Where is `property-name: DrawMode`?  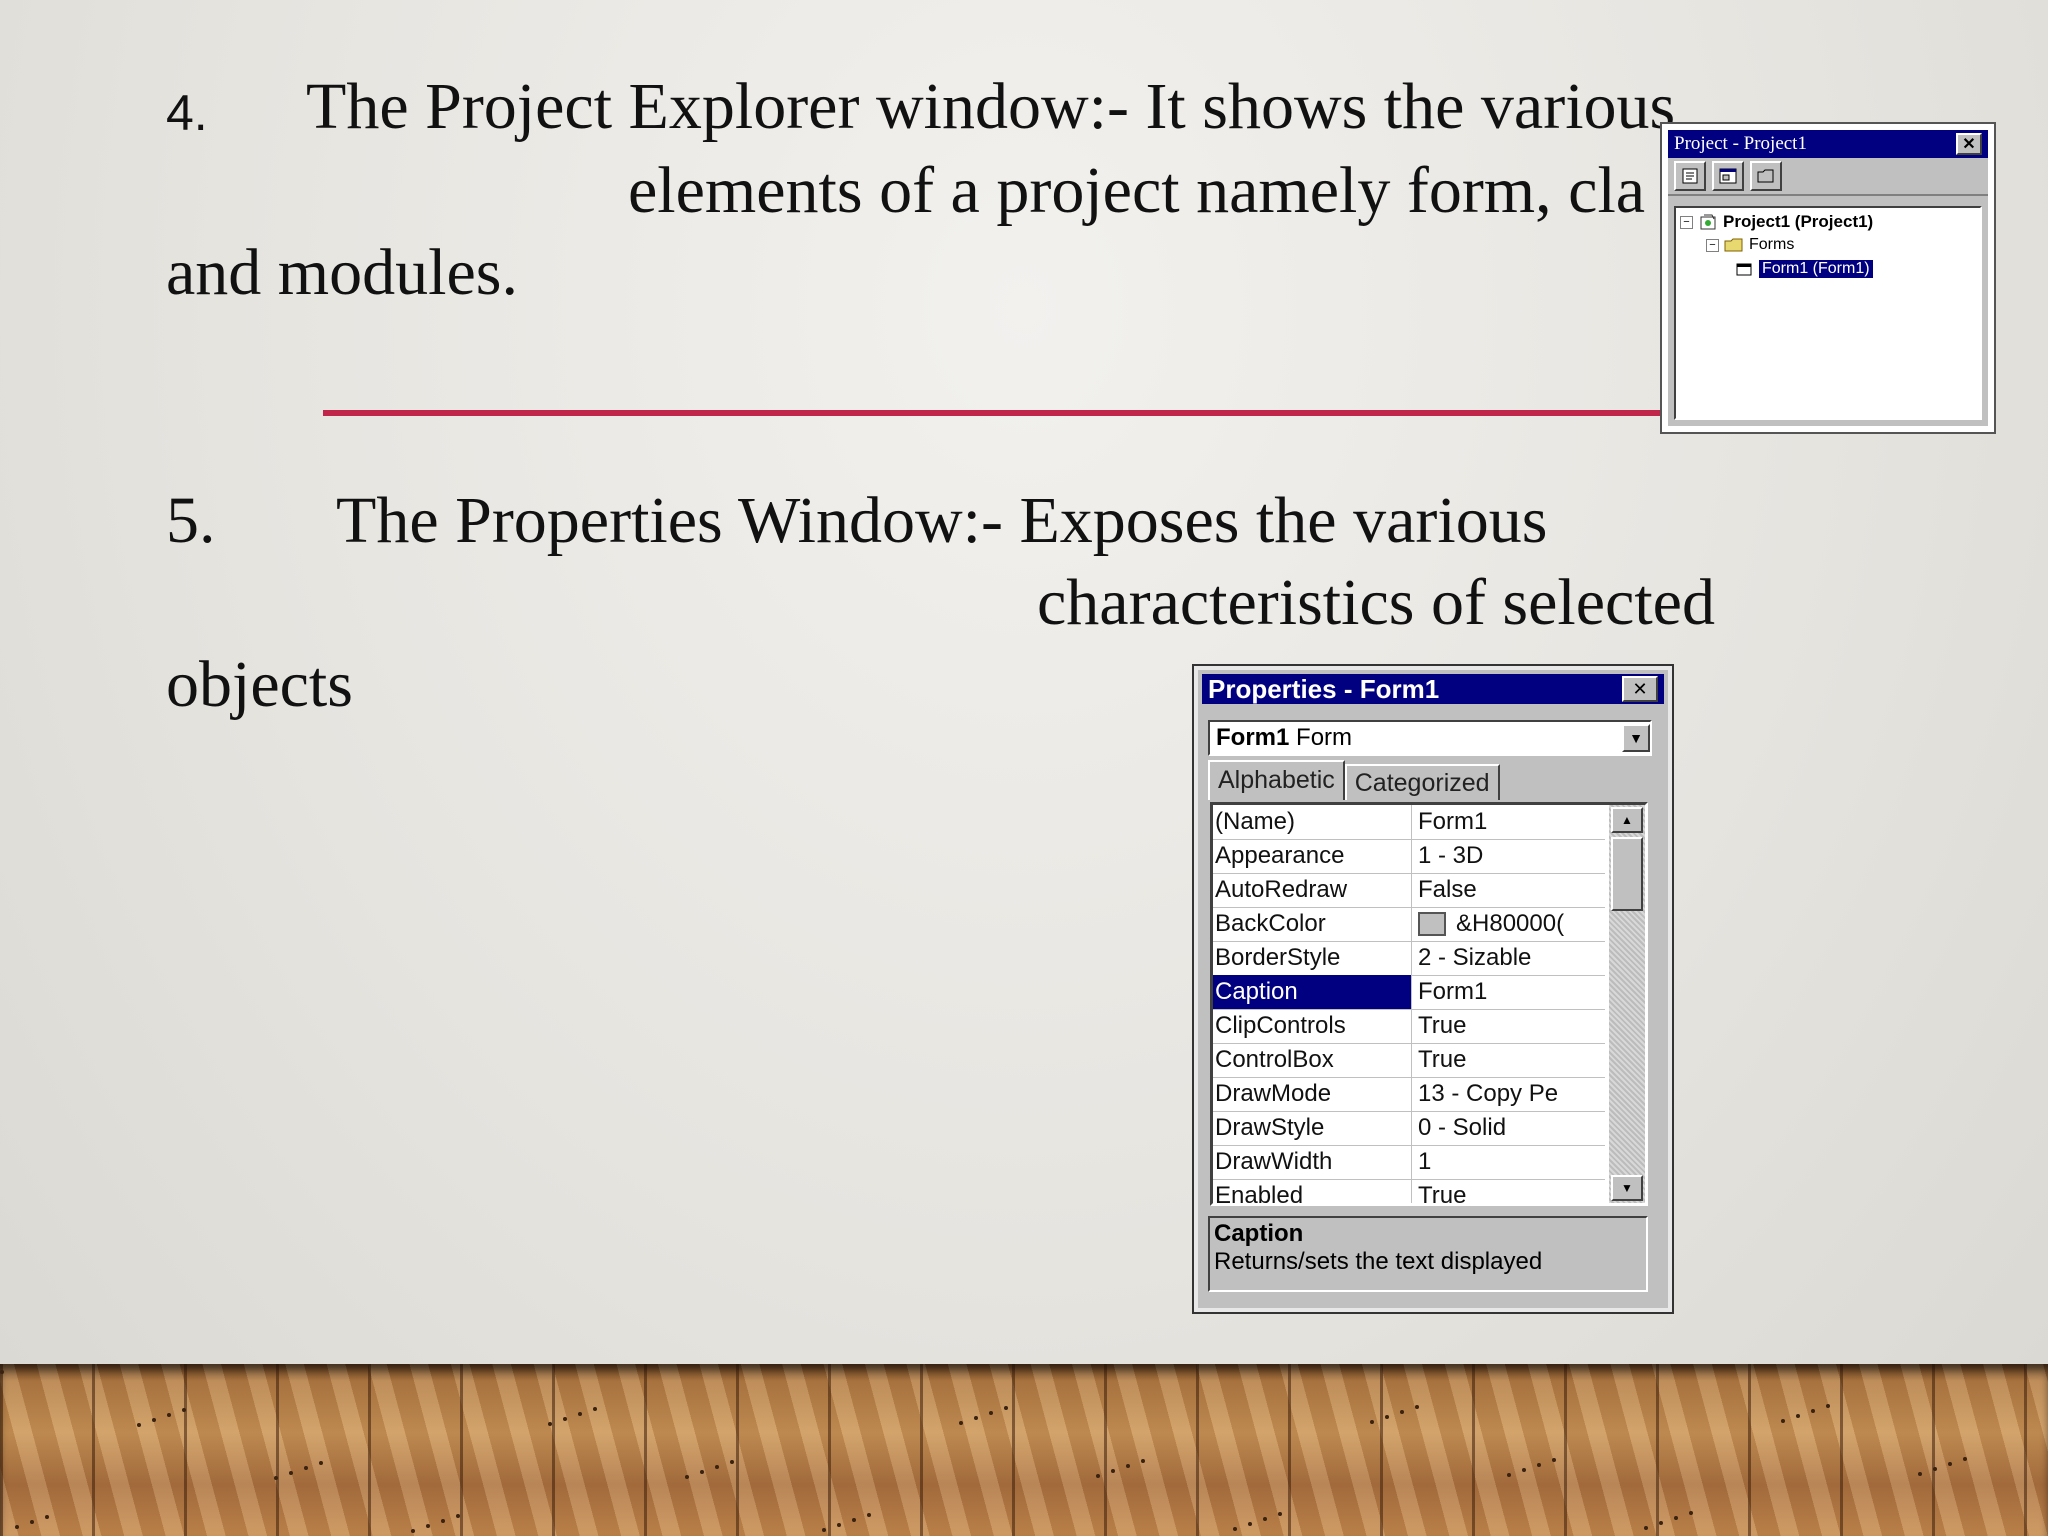 property-name: DrawMode is located at coordinates (1312, 1094).